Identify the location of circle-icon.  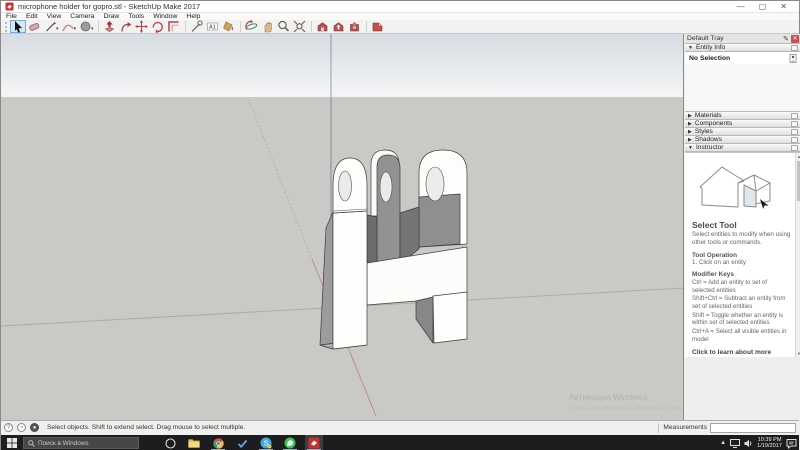
(85, 26).